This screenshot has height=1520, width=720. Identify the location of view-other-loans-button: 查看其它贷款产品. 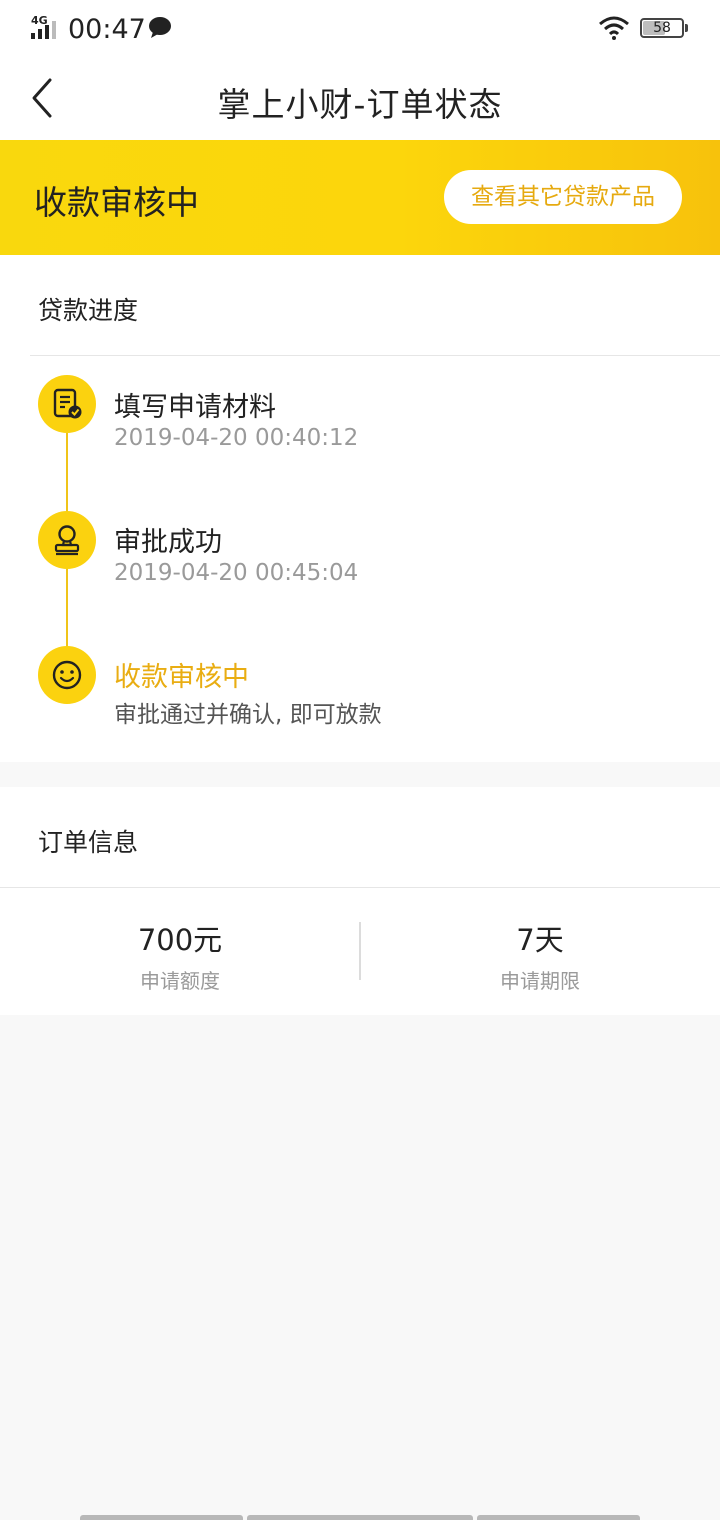
(563, 197).